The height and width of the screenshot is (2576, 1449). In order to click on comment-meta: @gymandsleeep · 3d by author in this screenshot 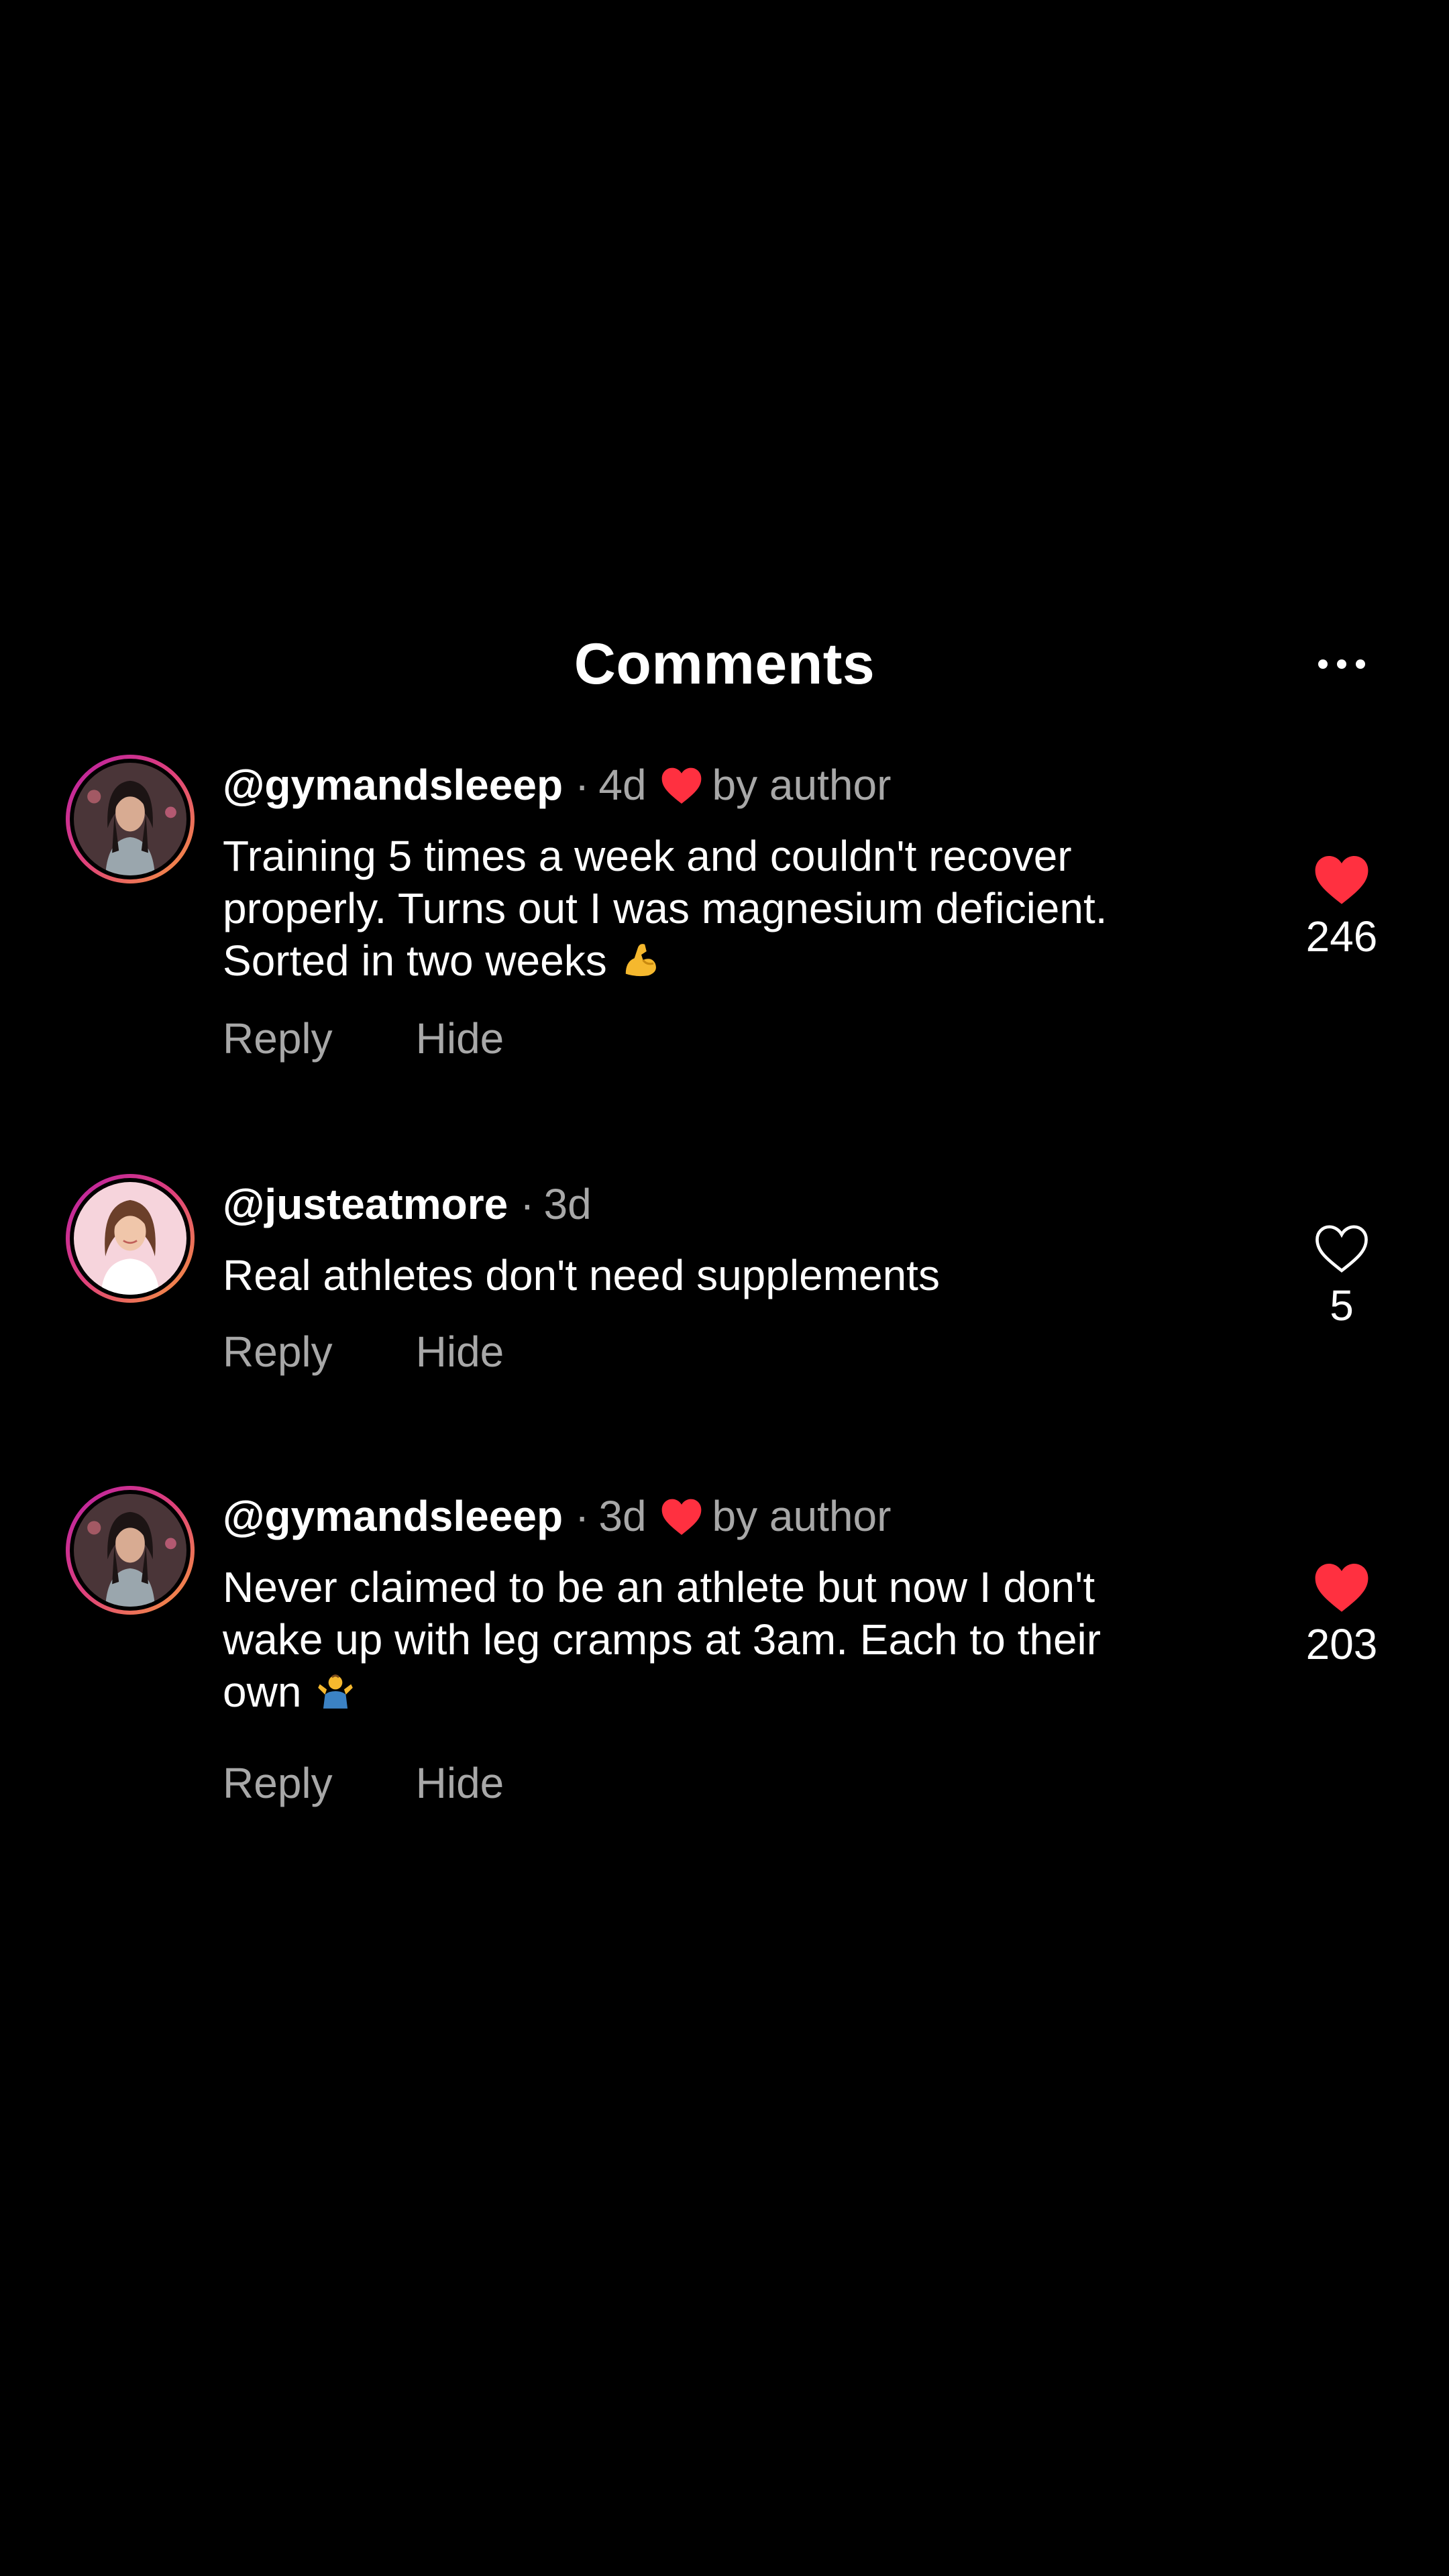, I will do `click(557, 1516)`.